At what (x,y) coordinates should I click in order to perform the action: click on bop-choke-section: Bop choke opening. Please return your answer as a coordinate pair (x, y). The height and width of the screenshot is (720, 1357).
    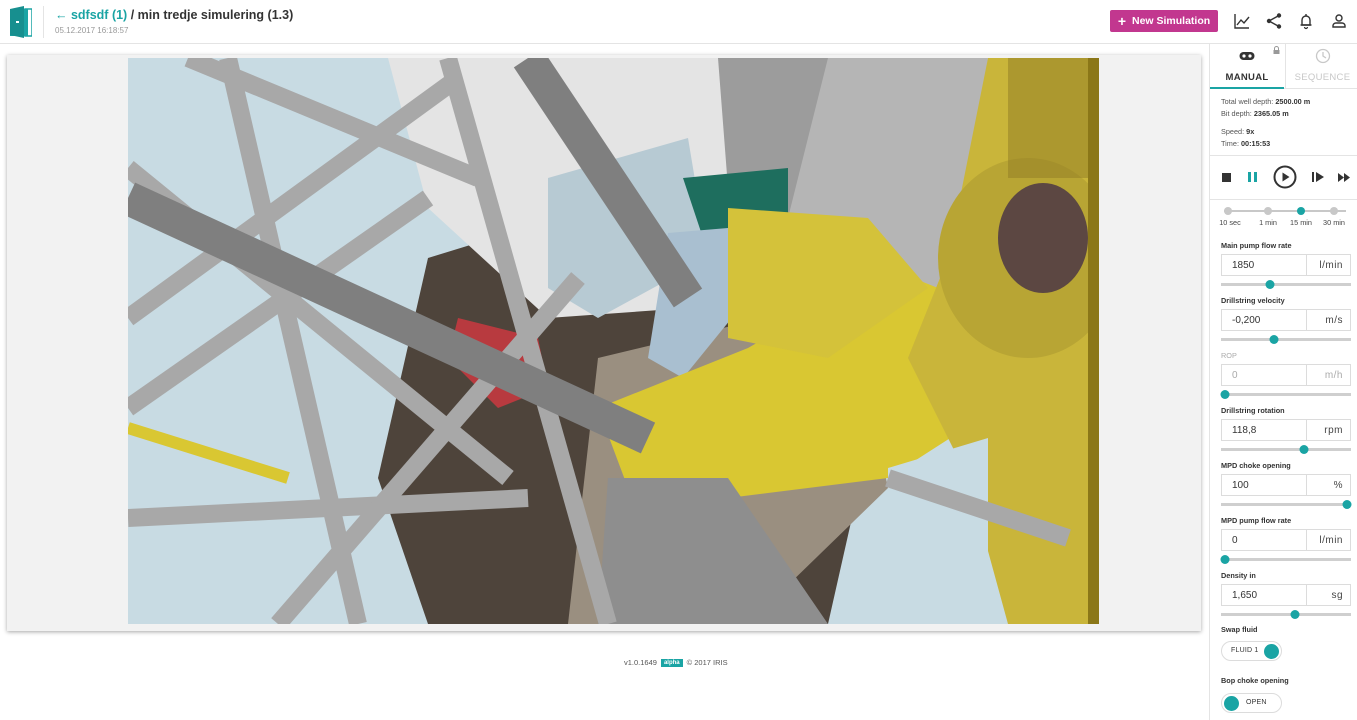
    Looking at the image, I should click on (1286, 681).